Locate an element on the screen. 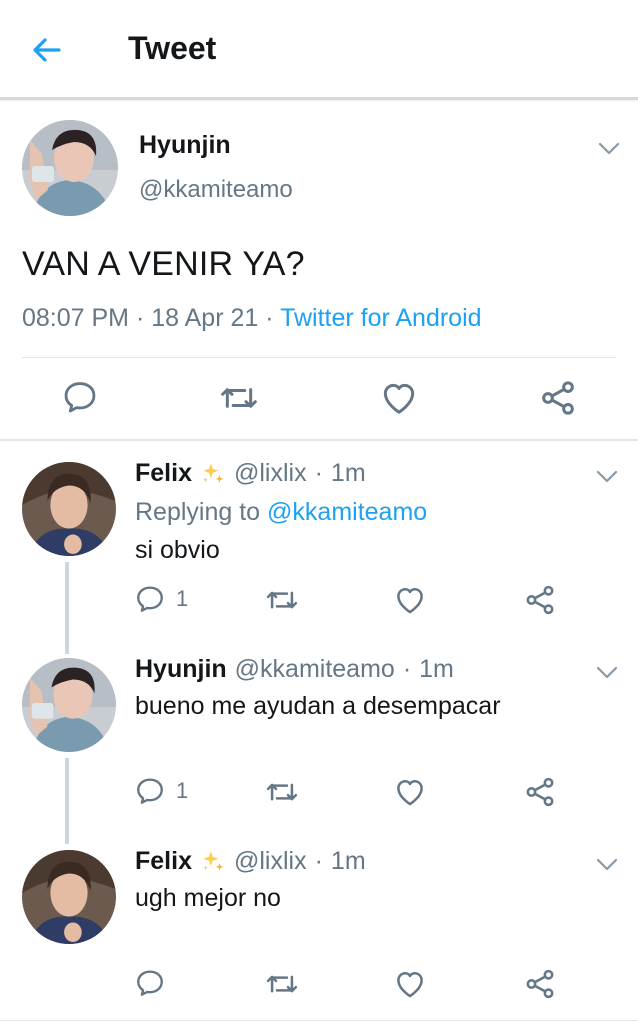 This screenshot has height=1024, width=638. tweet-text: si obvio is located at coordinates (177, 550).